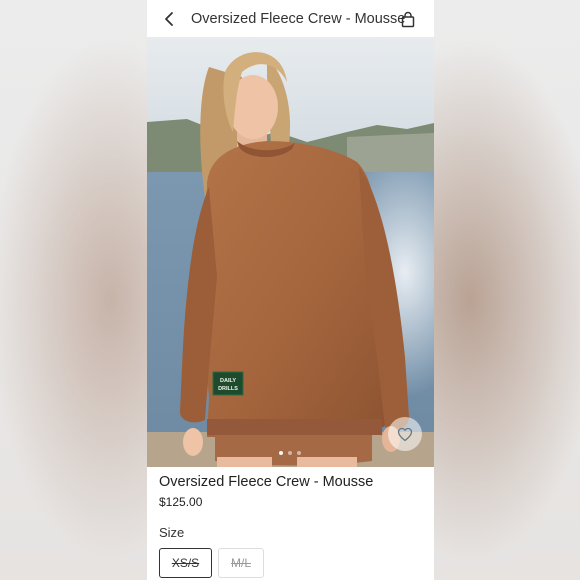  Describe the element at coordinates (228, 381) in the screenshot. I see `svg-text: DAILY` at that location.